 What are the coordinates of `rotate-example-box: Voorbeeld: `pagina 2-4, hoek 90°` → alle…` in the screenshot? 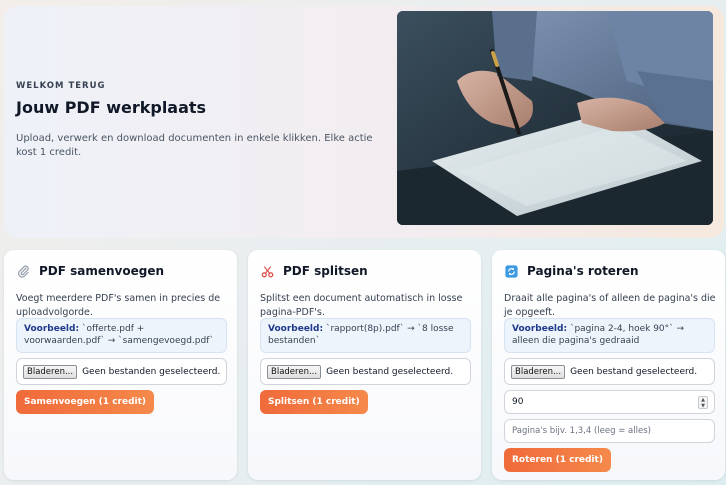 It's located at (609, 335).